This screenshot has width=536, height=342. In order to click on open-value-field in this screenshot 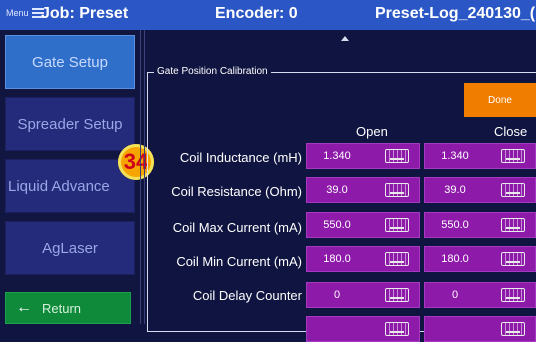, I will do `click(363, 329)`.